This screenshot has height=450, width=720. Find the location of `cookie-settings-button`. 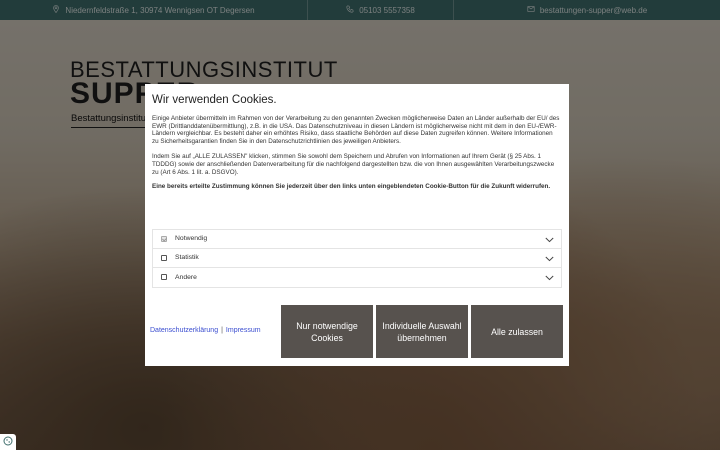

cookie-settings-button is located at coordinates (8, 442).